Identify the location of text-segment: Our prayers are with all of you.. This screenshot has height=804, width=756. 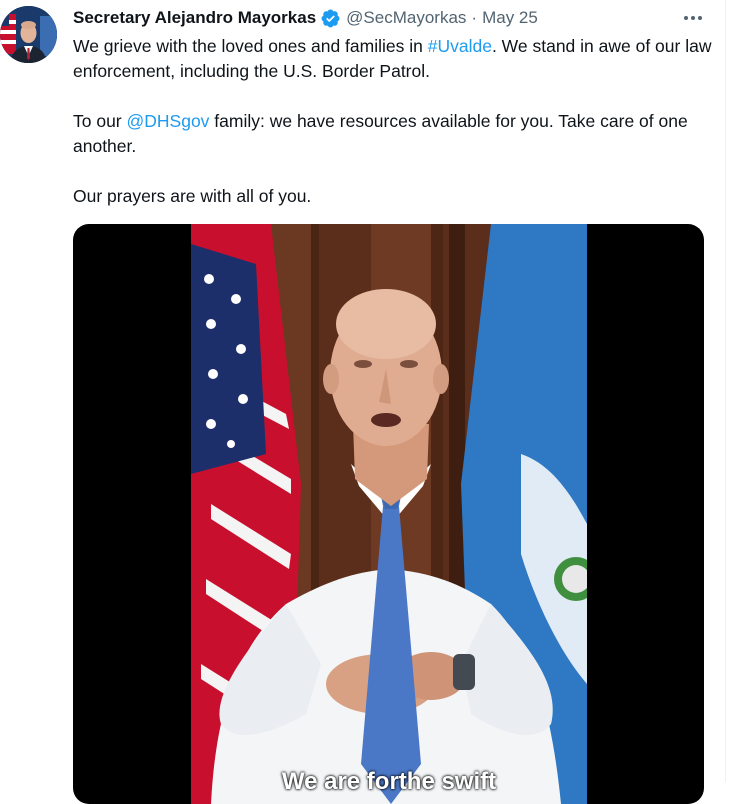
(192, 196).